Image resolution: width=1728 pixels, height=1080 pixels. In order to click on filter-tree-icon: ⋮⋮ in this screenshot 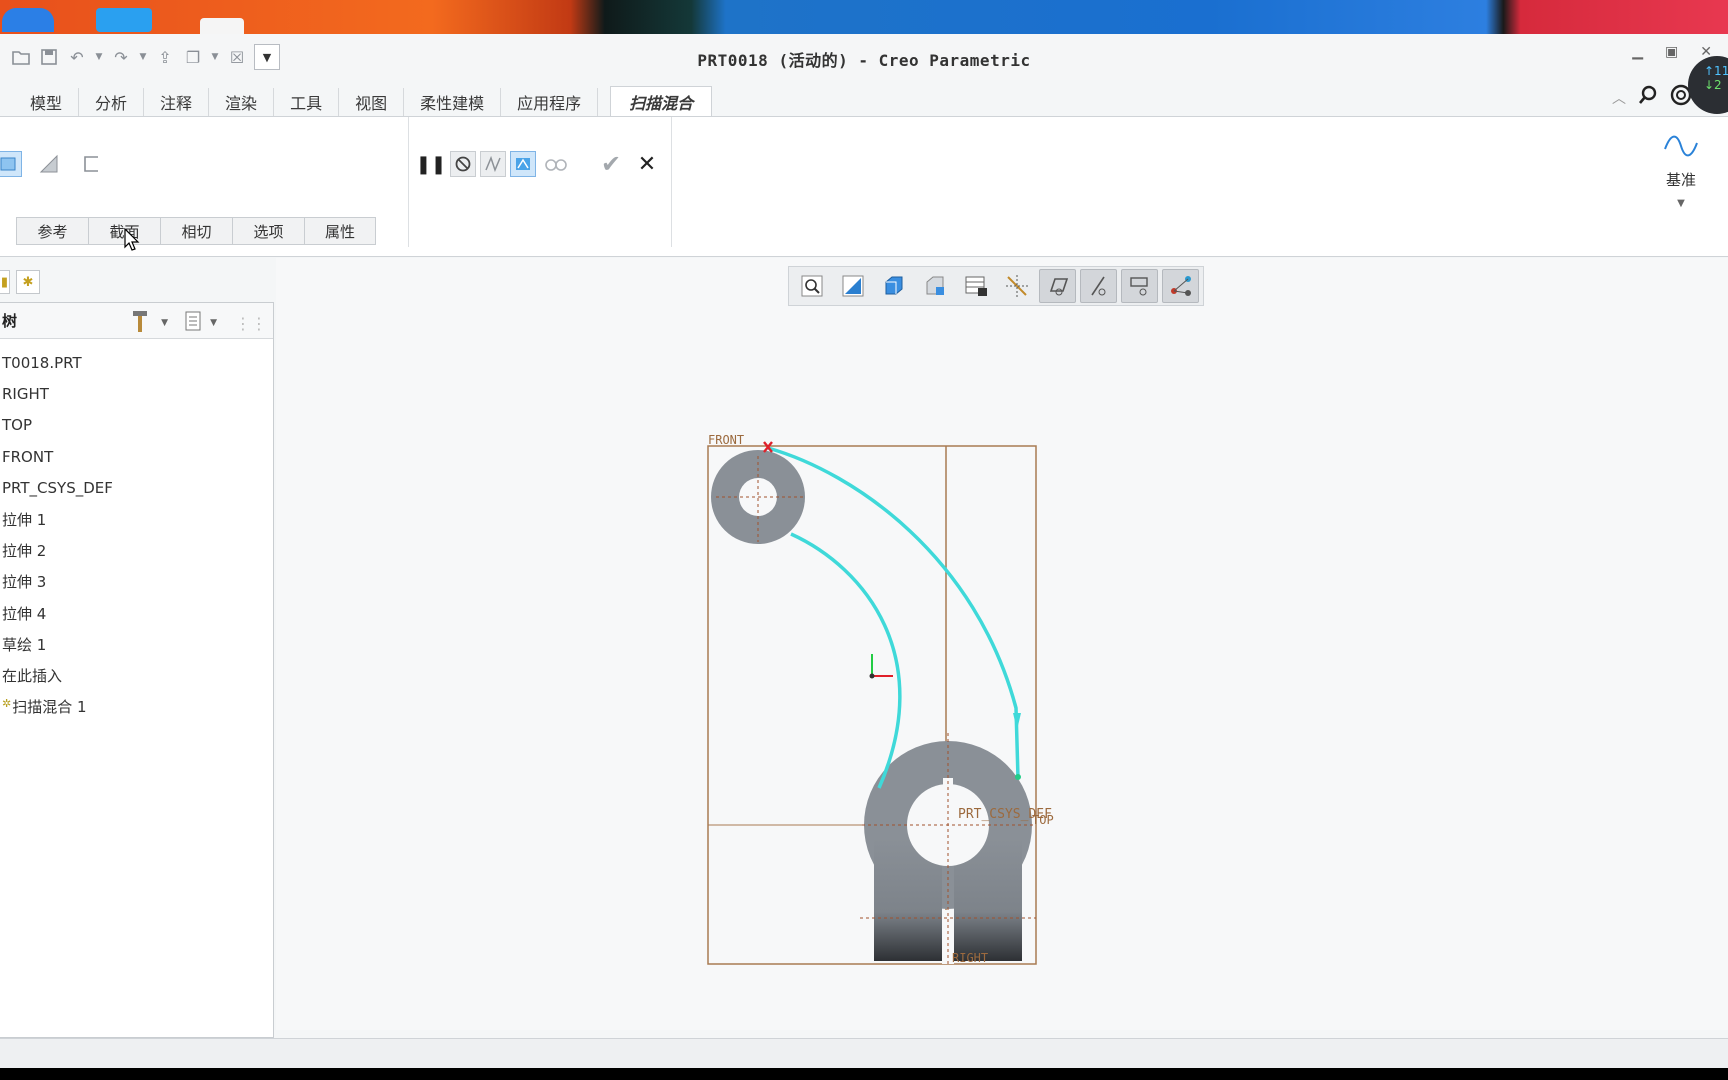, I will do `click(251, 323)`.